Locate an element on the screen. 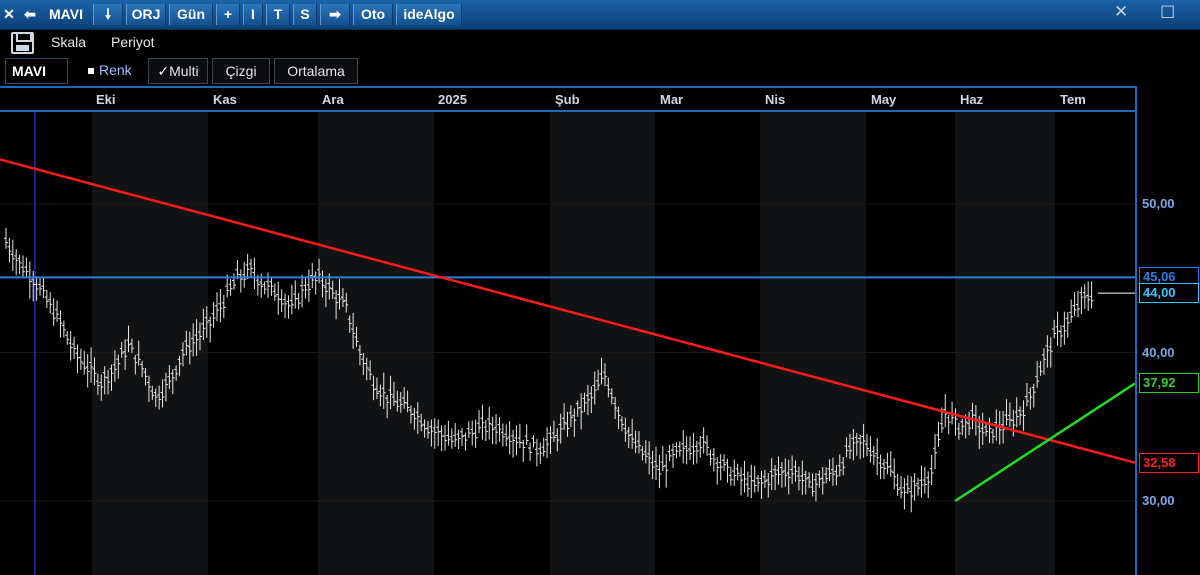 Image resolution: width=1200 pixels, height=575 pixels. save-icon is located at coordinates (22, 43).